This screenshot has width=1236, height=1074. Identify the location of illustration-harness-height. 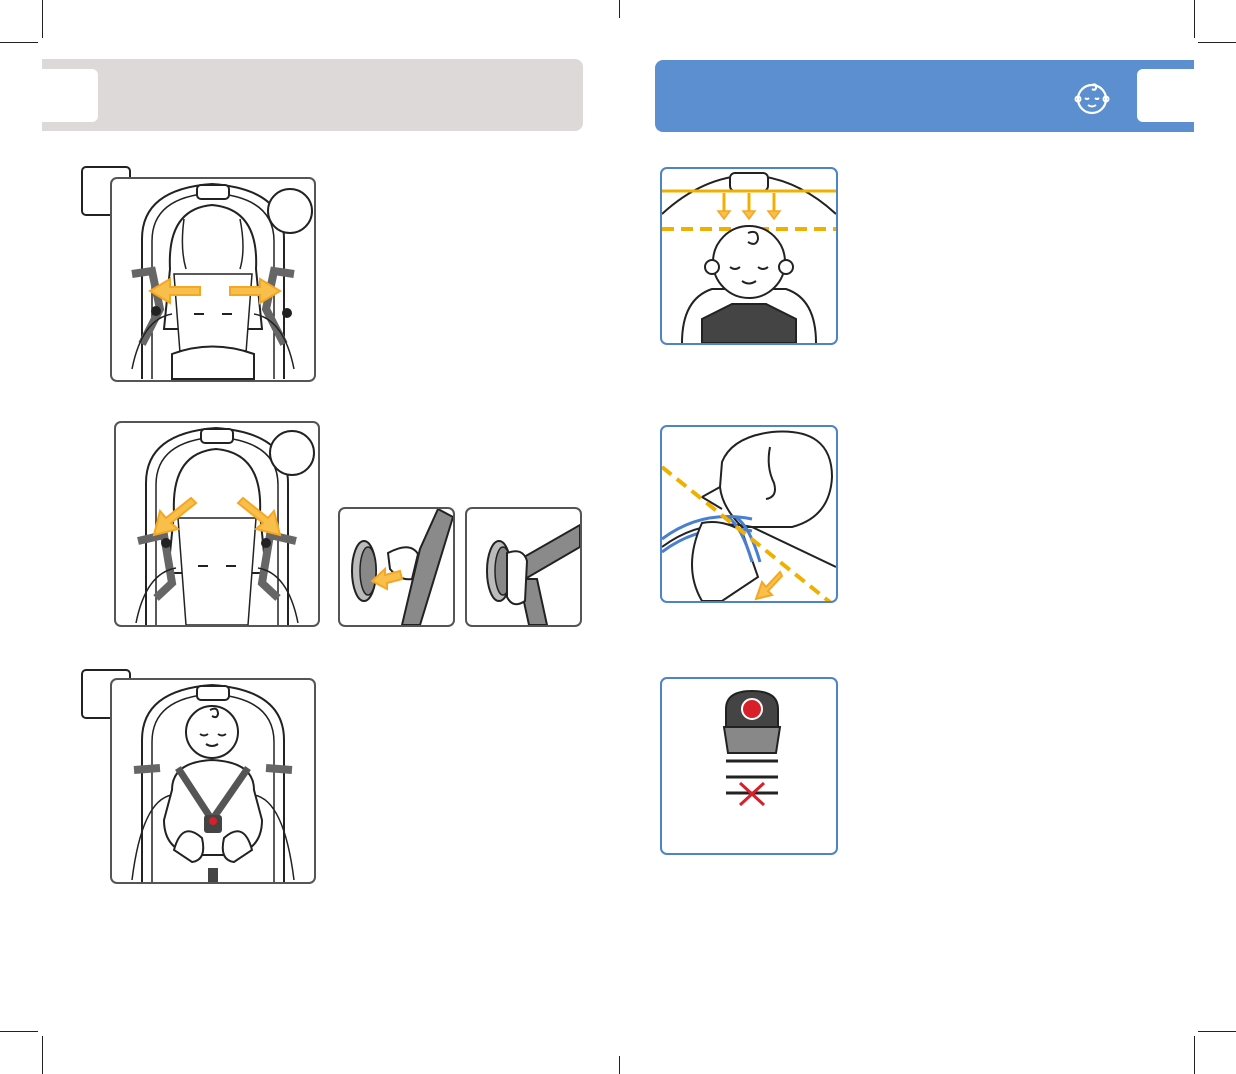
(749, 256).